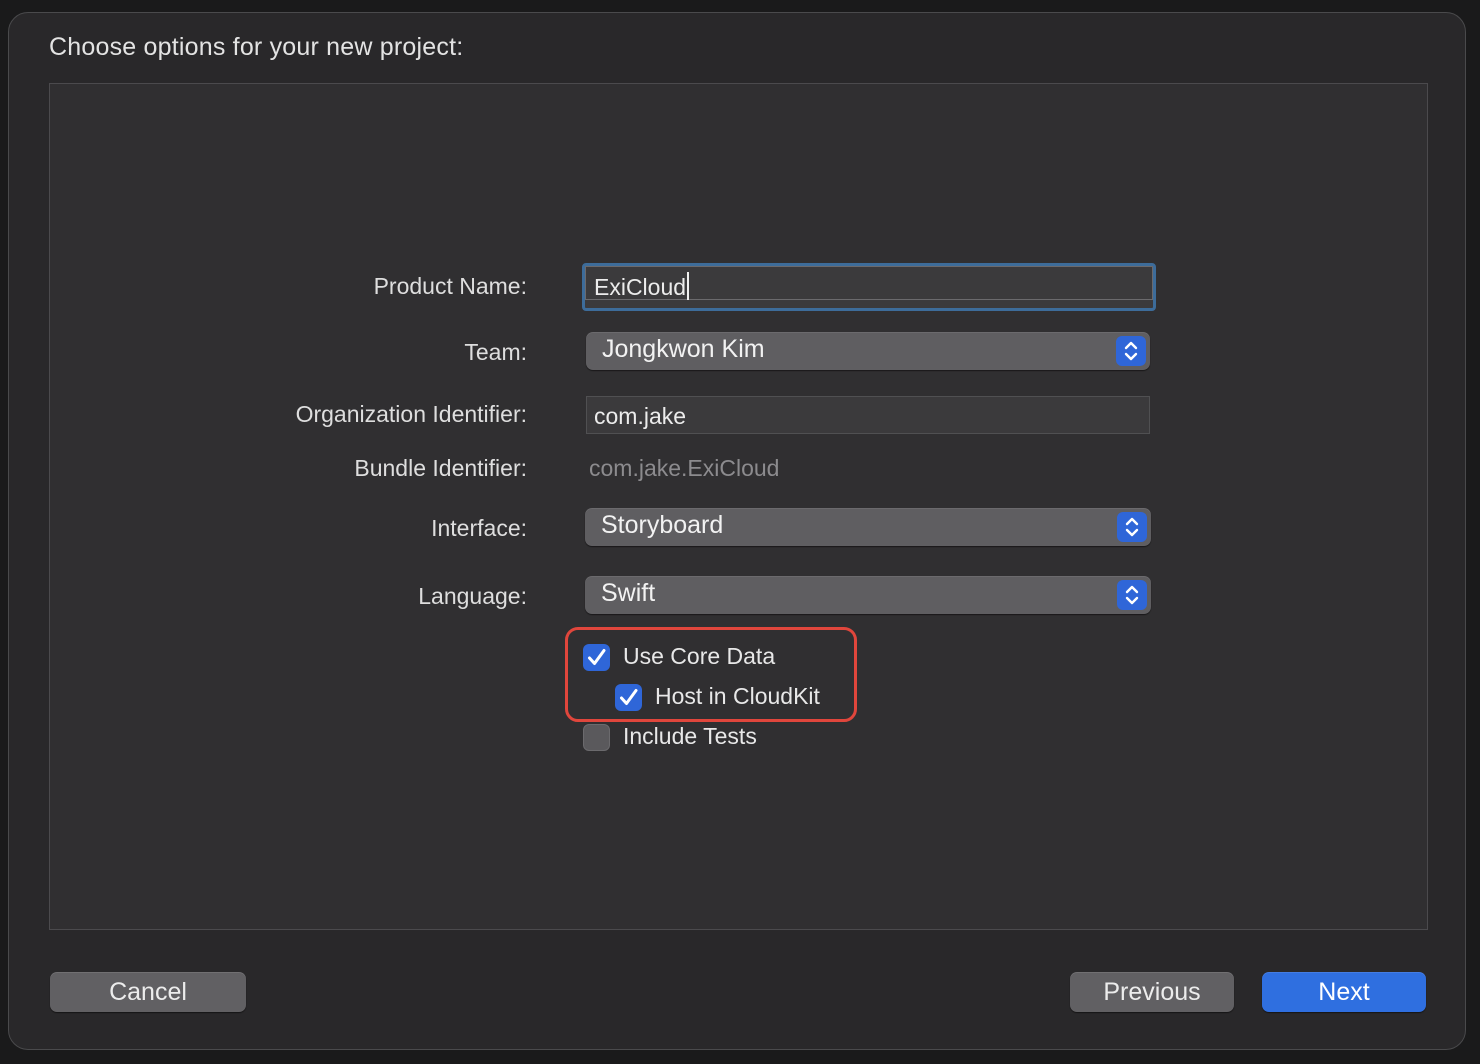 The height and width of the screenshot is (1064, 1480). I want to click on organization-identifier-label: Organization Identifier:, so click(411, 414).